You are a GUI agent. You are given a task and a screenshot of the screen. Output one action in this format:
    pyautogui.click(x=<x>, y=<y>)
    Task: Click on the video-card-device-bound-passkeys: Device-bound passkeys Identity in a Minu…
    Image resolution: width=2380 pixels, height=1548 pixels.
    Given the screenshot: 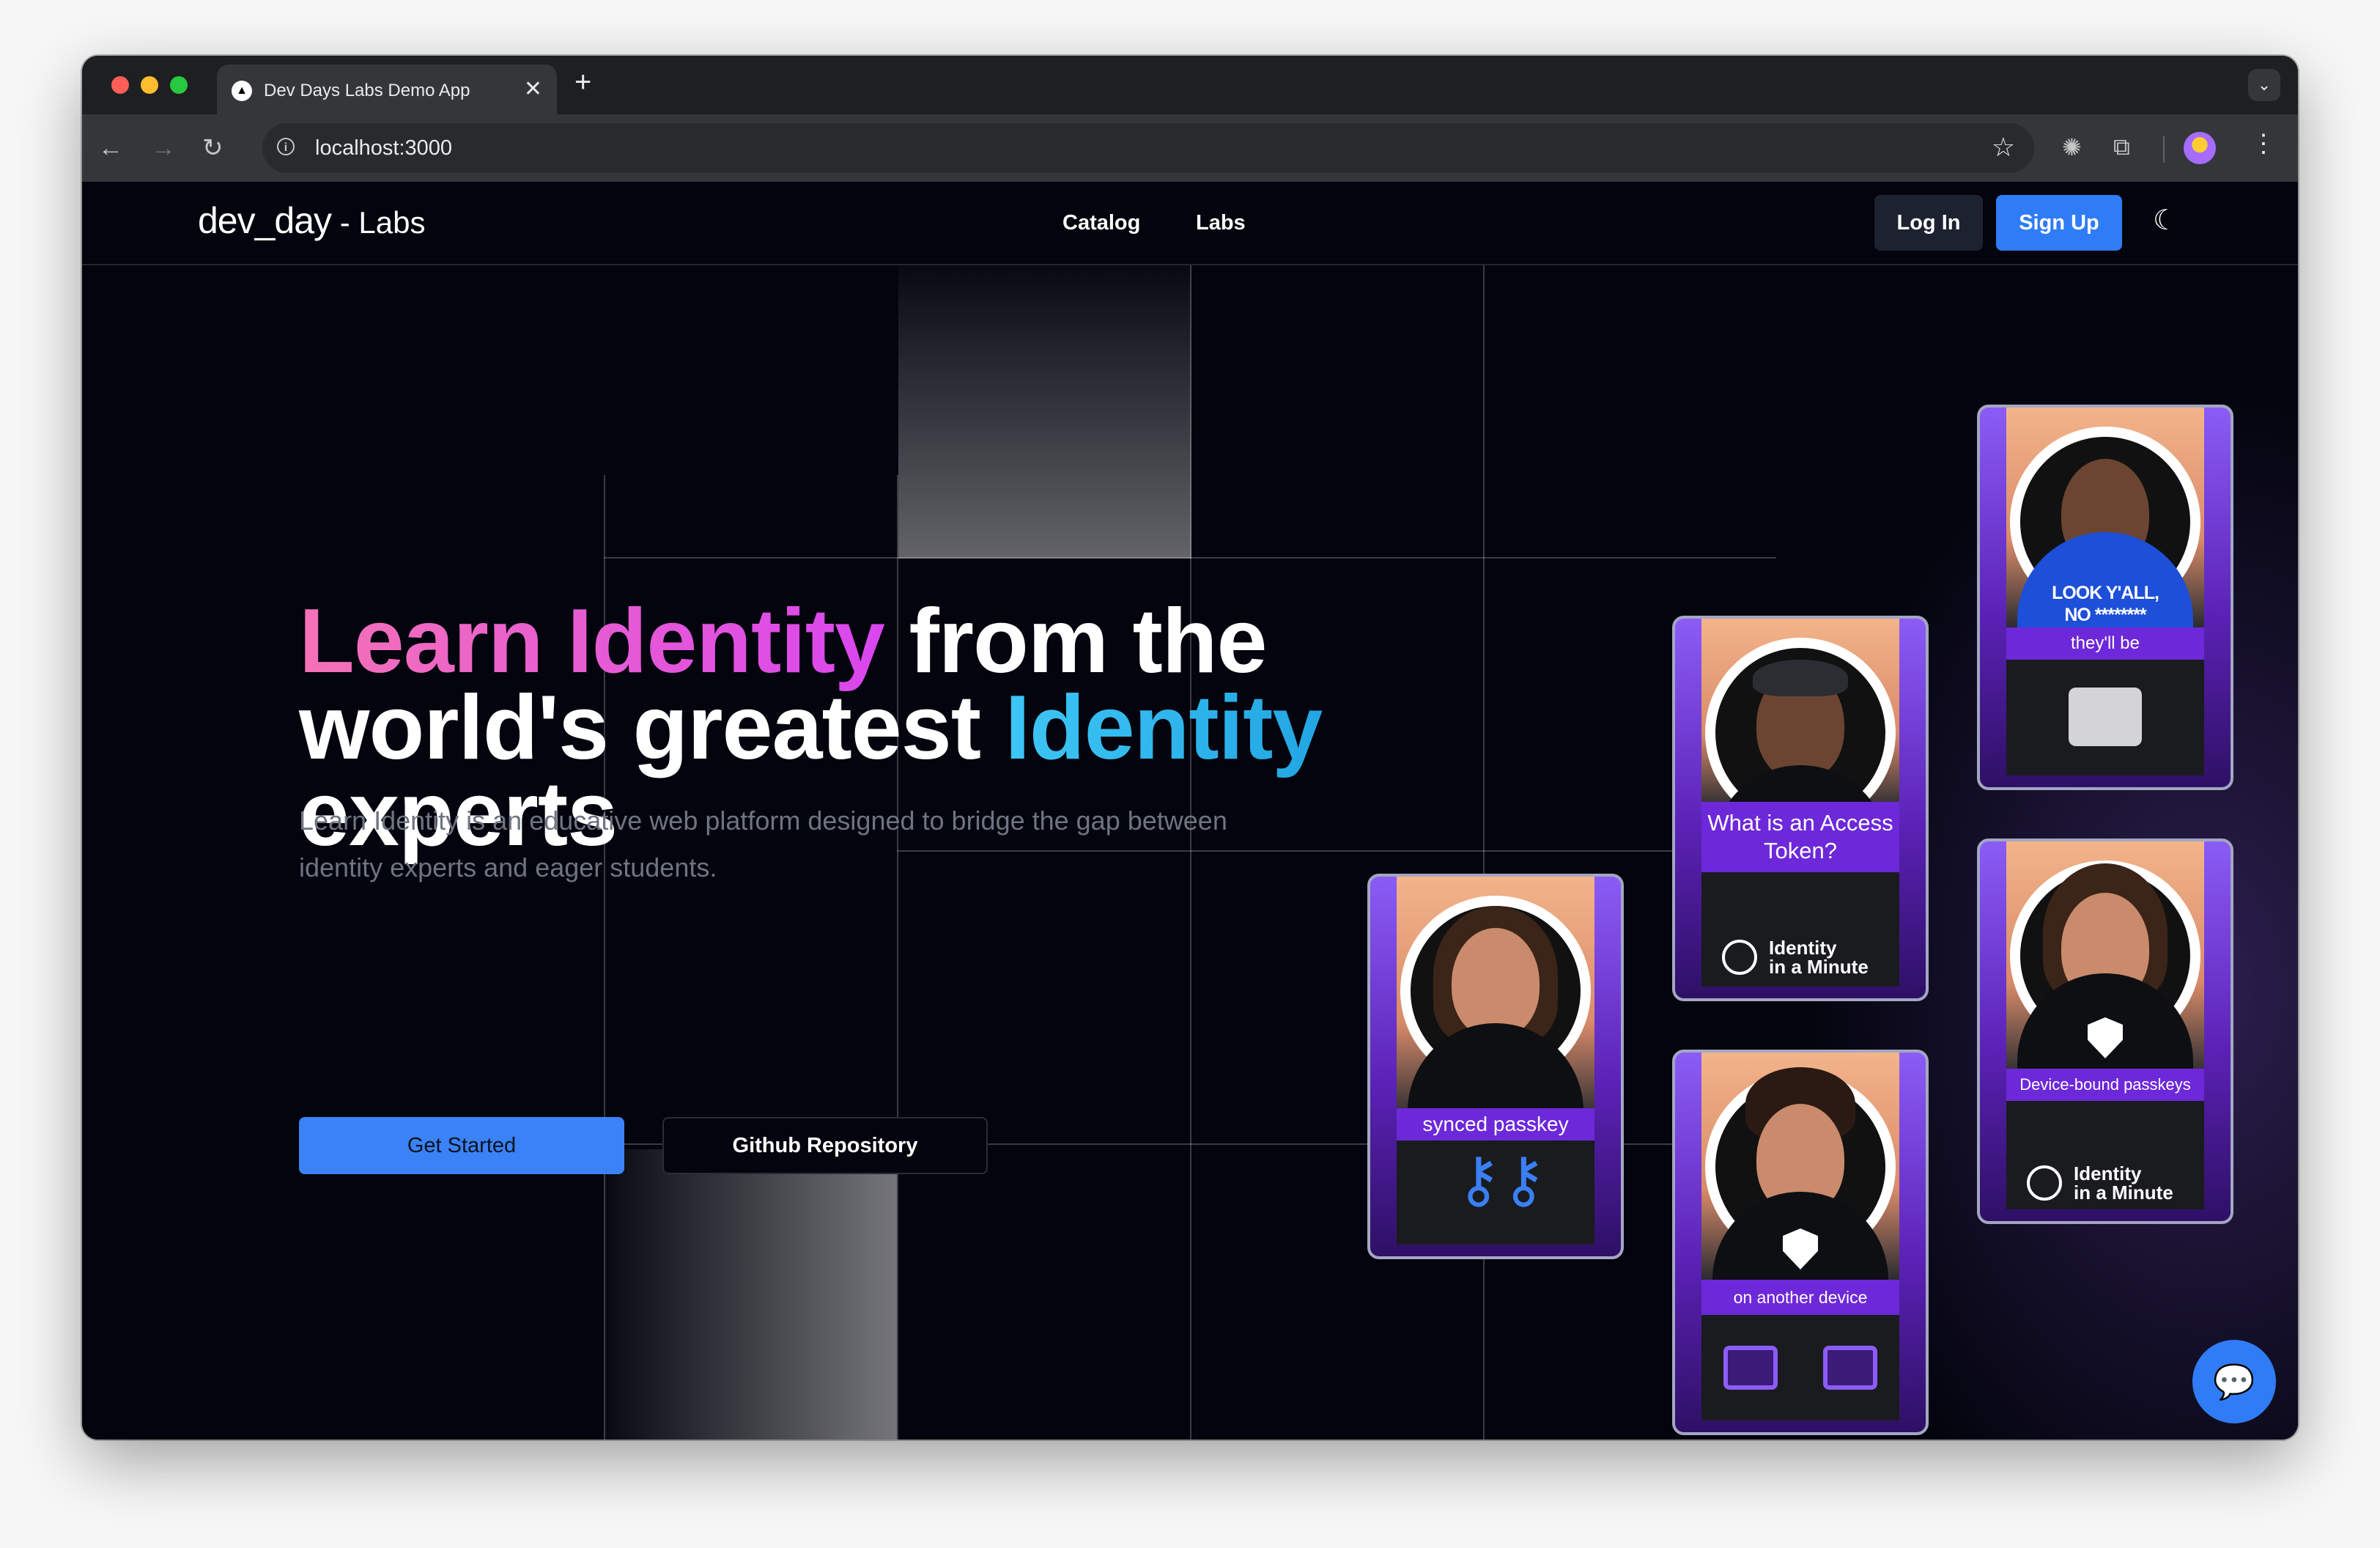 What is the action you would take?
    pyautogui.click(x=2105, y=1031)
    